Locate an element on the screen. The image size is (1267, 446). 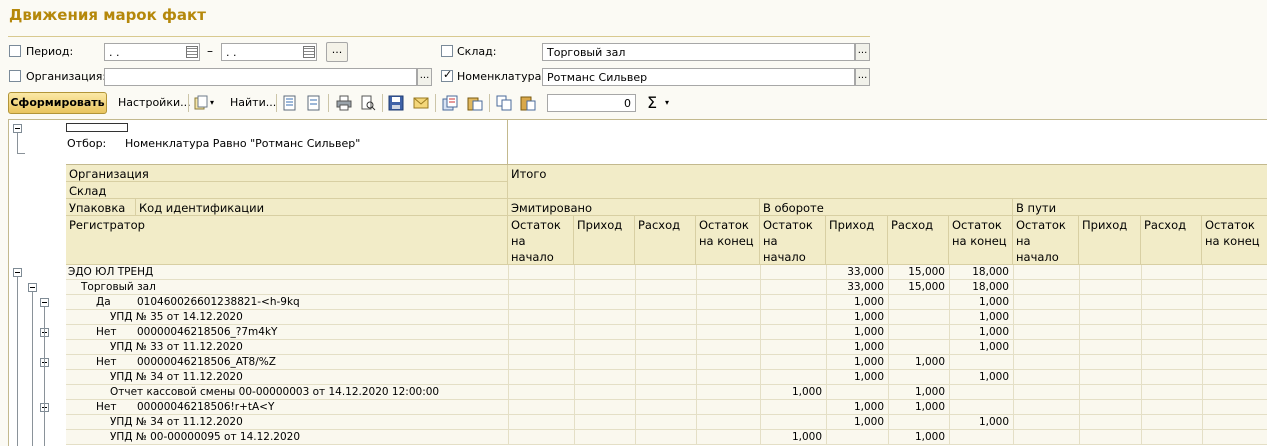
table-row: УПД № 35 от 14.12.2020 1,000 1,000 is located at coordinates (666, 317).